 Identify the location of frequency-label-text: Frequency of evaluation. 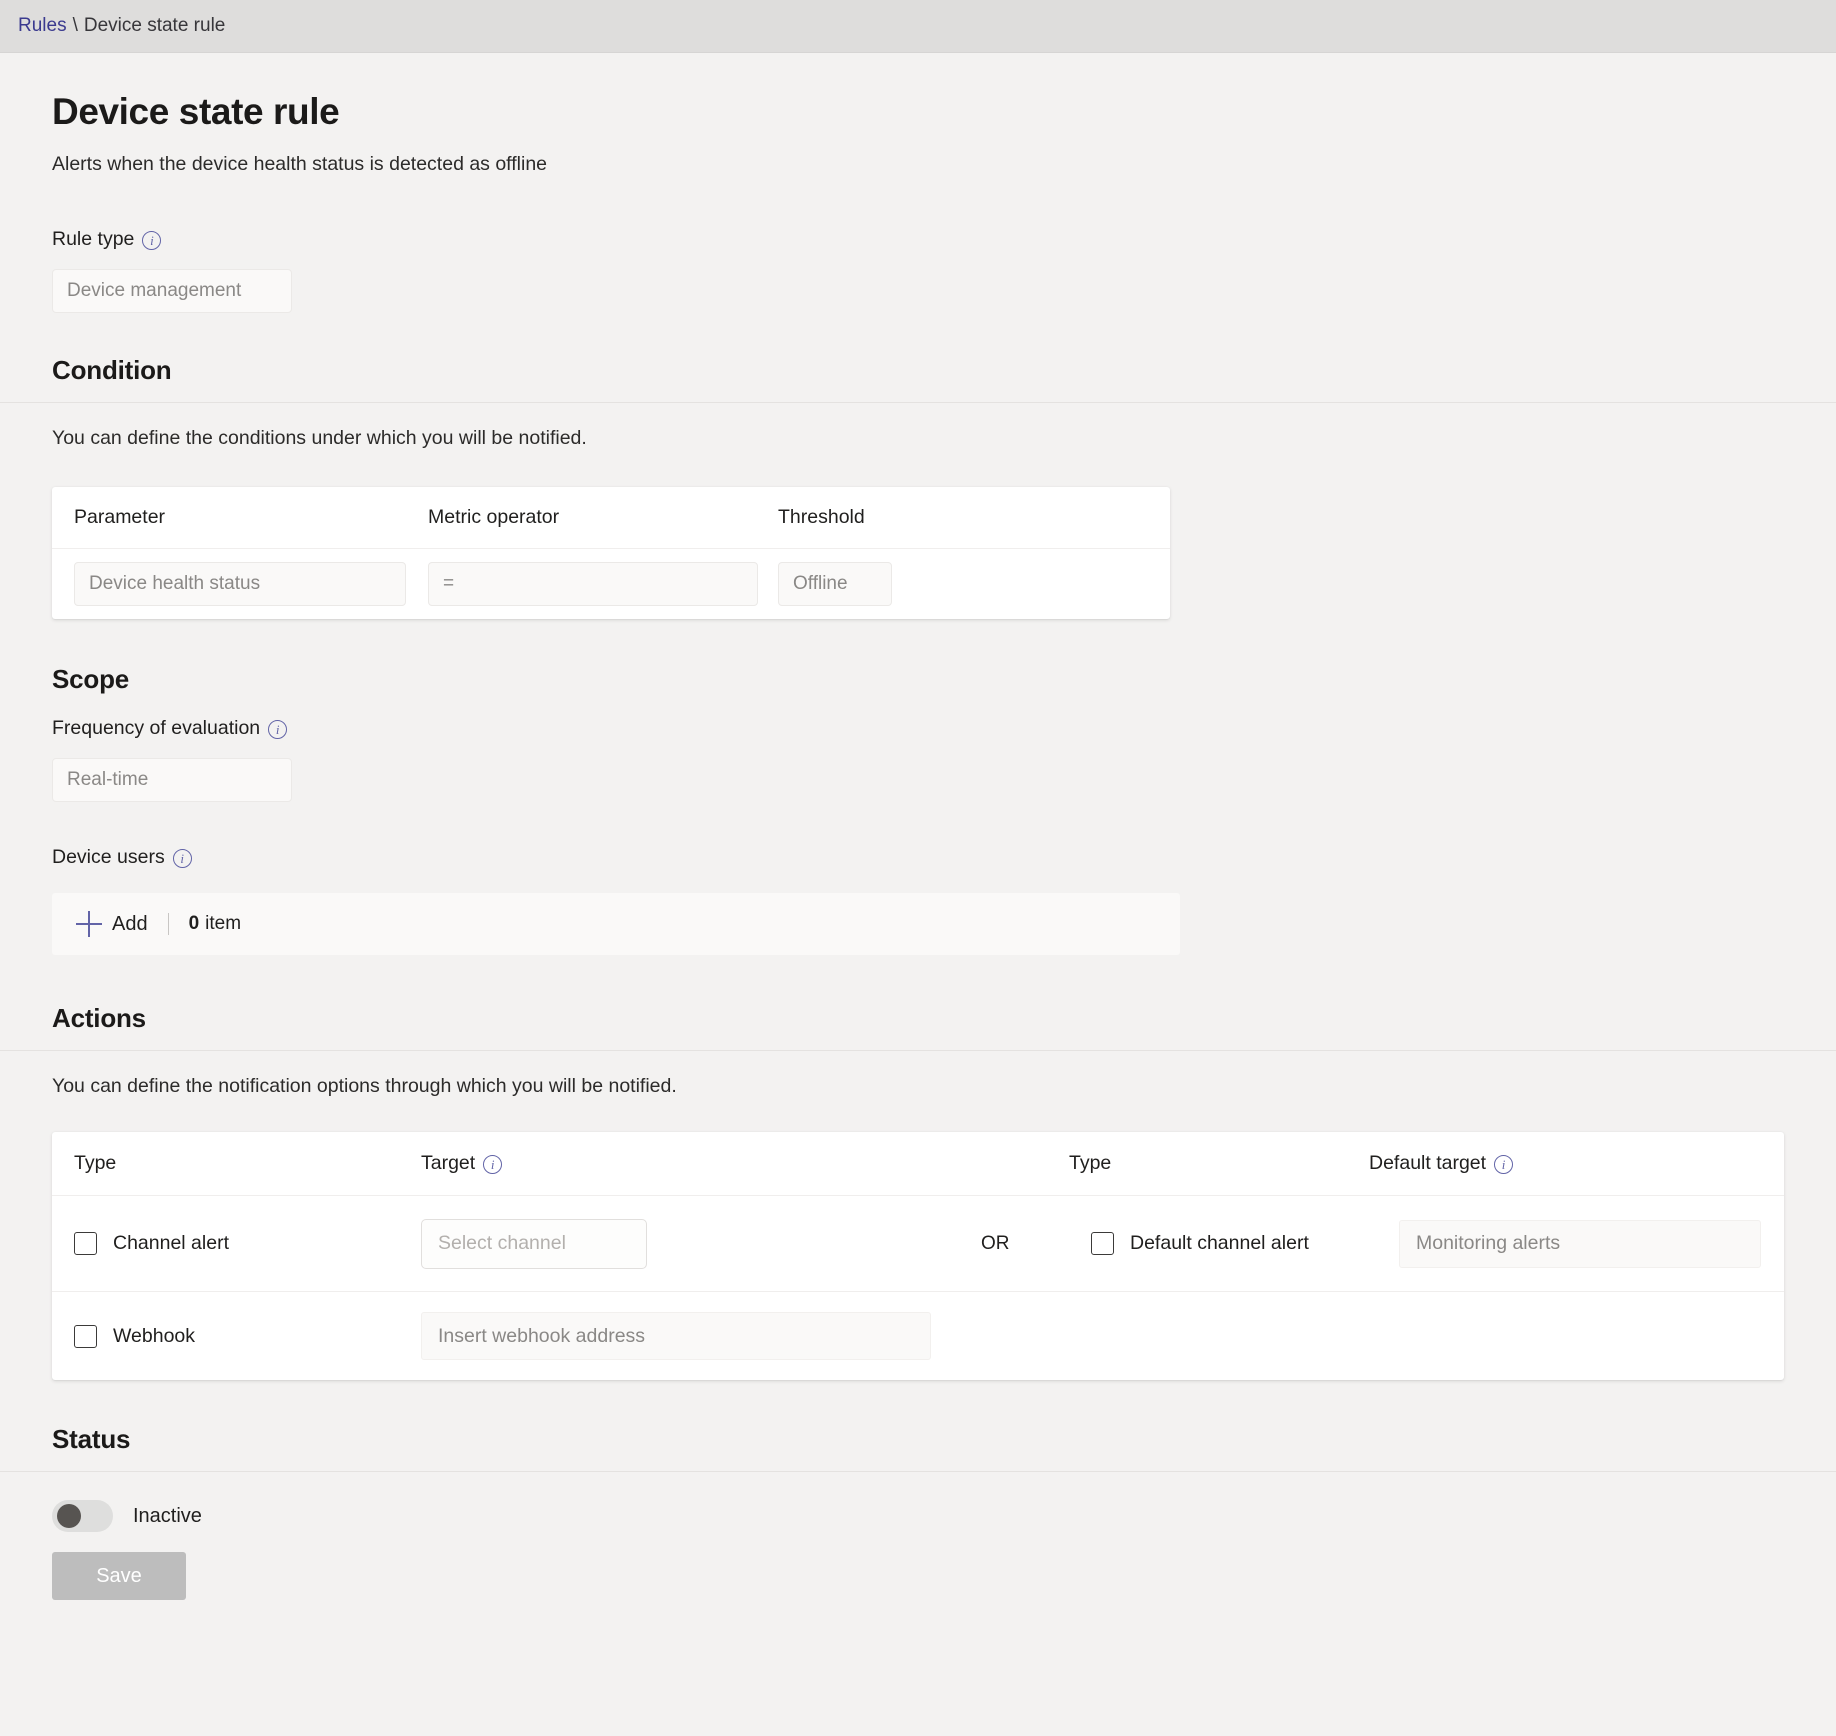
(156, 728).